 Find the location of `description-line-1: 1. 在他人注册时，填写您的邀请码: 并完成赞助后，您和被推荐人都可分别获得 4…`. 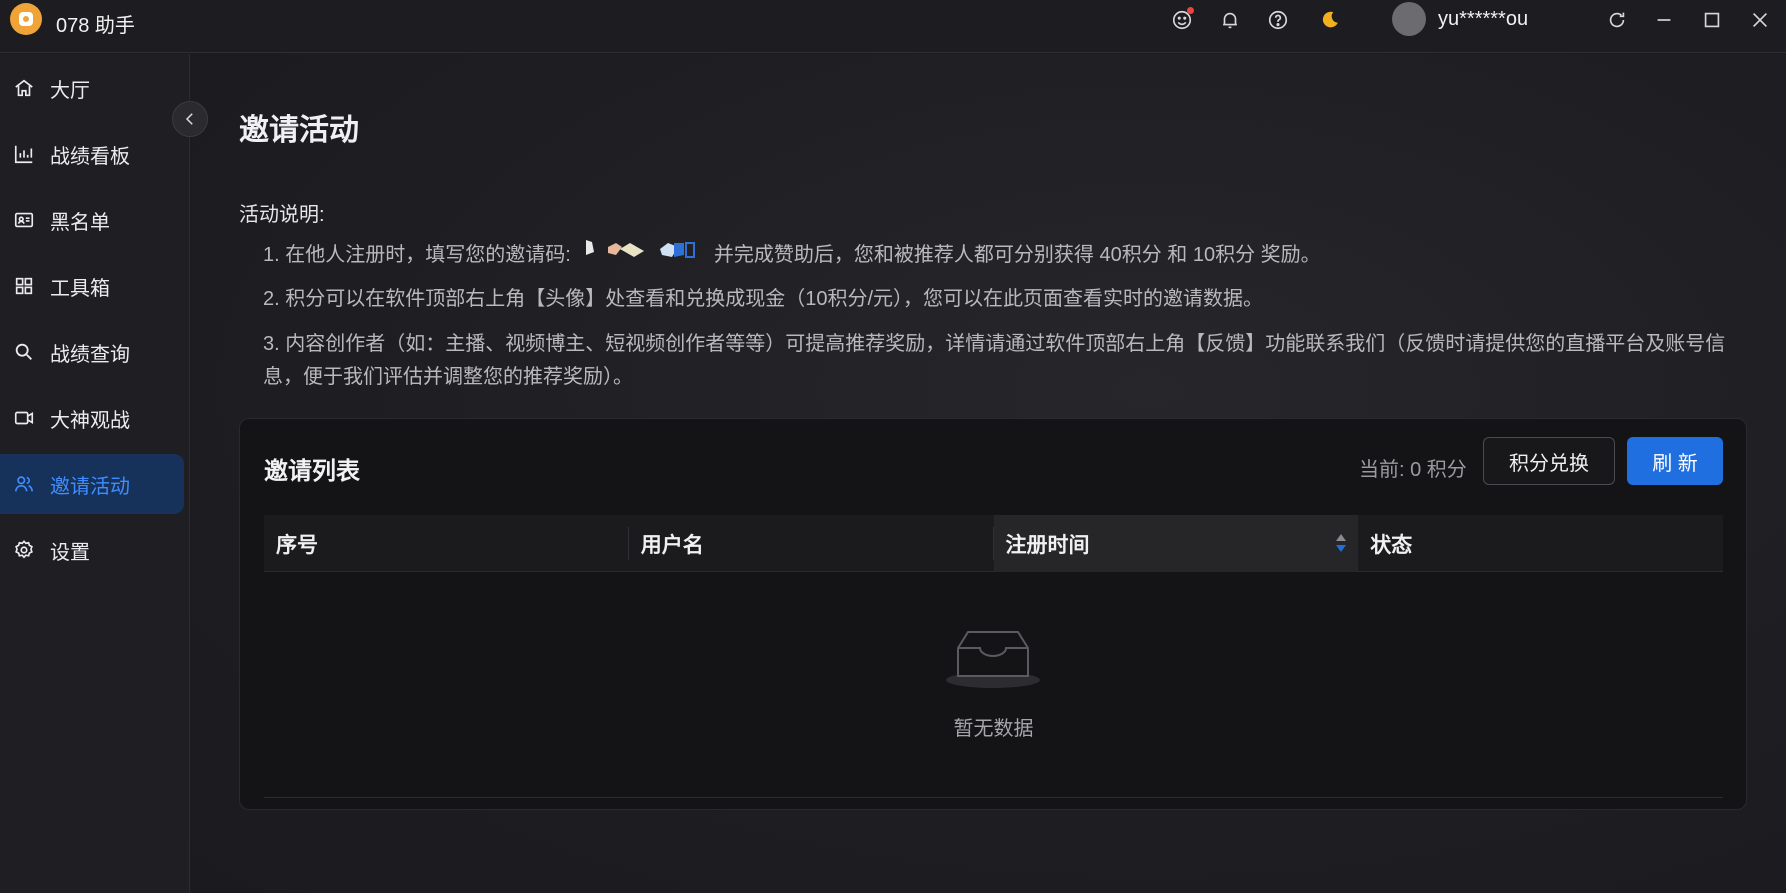

description-line-1: 1. 在他人注册时，填写您的邀请码: 并完成赞助后，您和被推荐人都可分别获得 4… is located at coordinates (1003, 255).